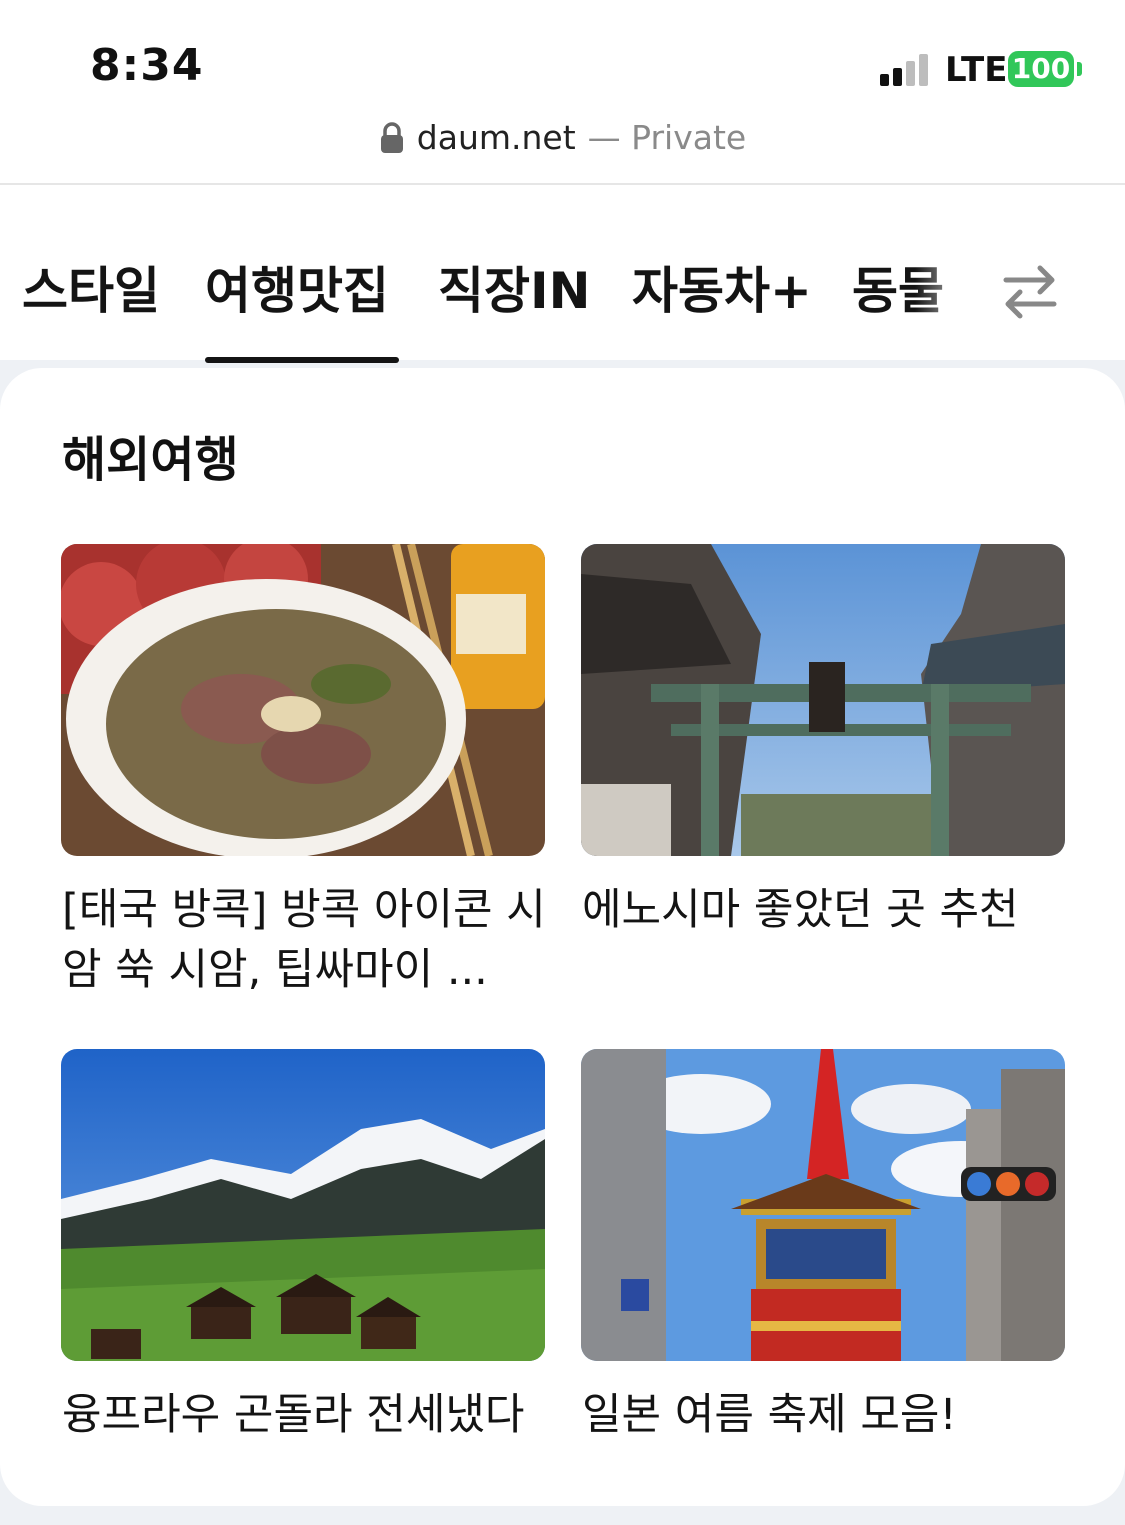  Describe the element at coordinates (307, 1415) in the screenshot. I see `article-title: 융프라우 곤돌라 전세냈다` at that location.